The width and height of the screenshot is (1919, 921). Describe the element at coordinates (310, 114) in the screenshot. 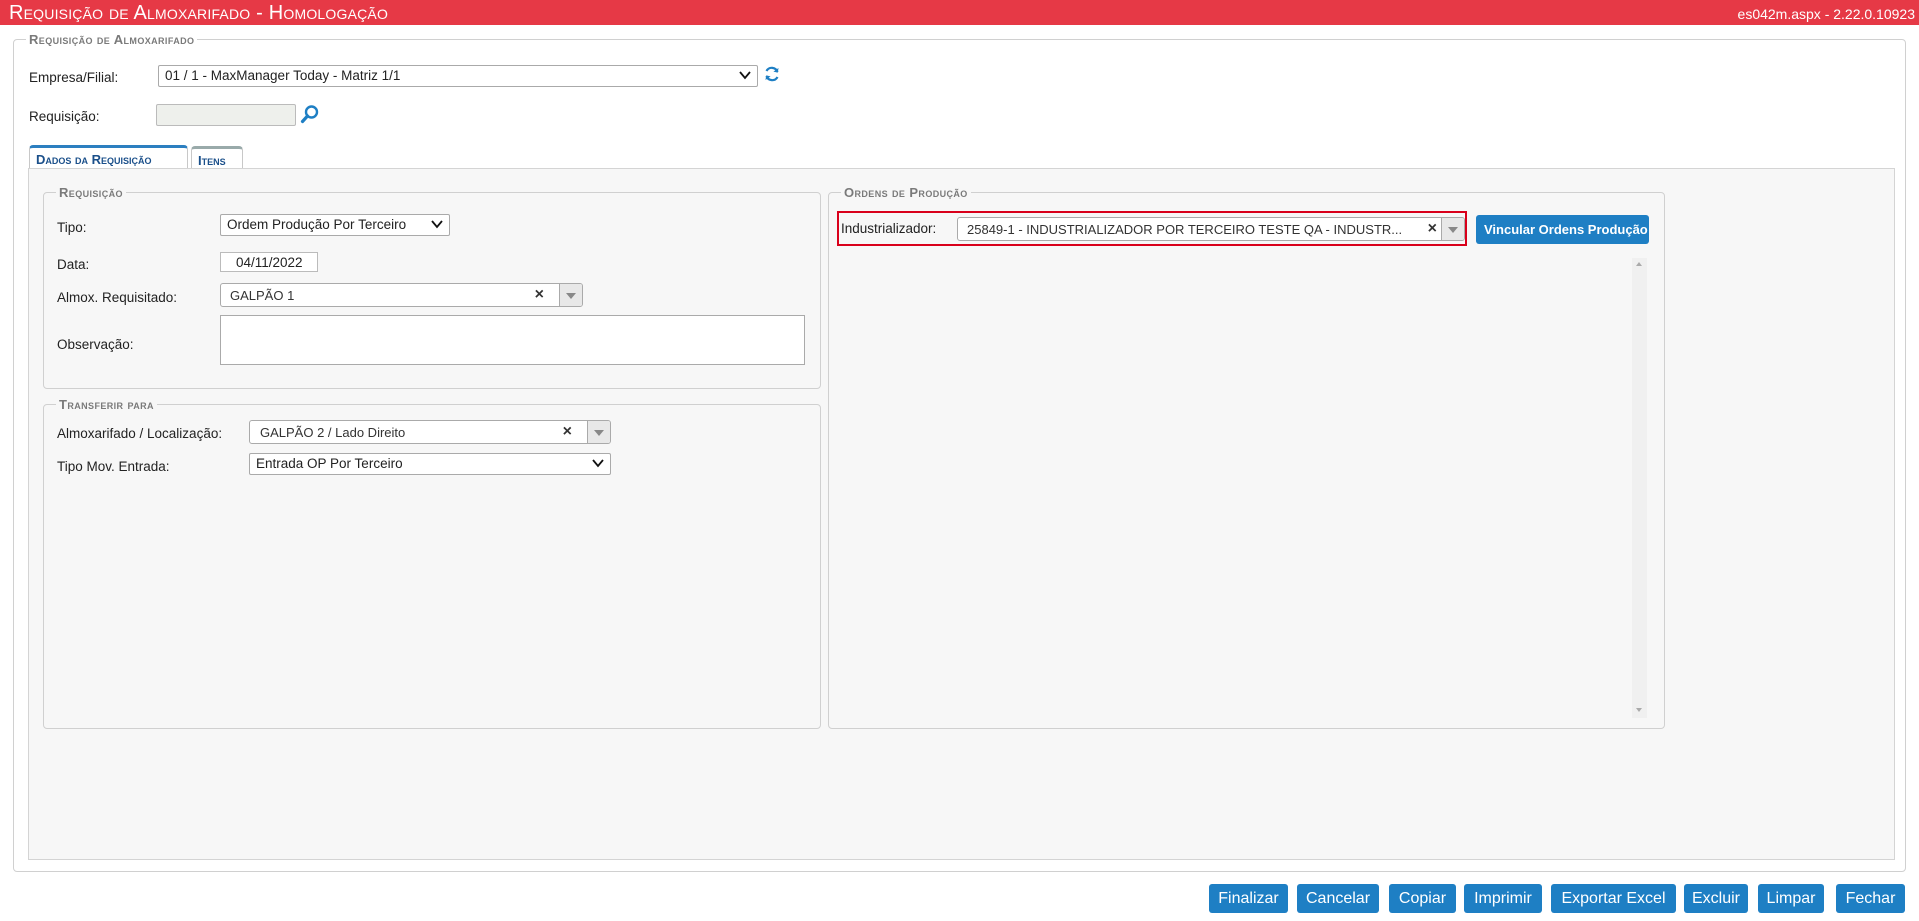

I see `search-icon` at that location.